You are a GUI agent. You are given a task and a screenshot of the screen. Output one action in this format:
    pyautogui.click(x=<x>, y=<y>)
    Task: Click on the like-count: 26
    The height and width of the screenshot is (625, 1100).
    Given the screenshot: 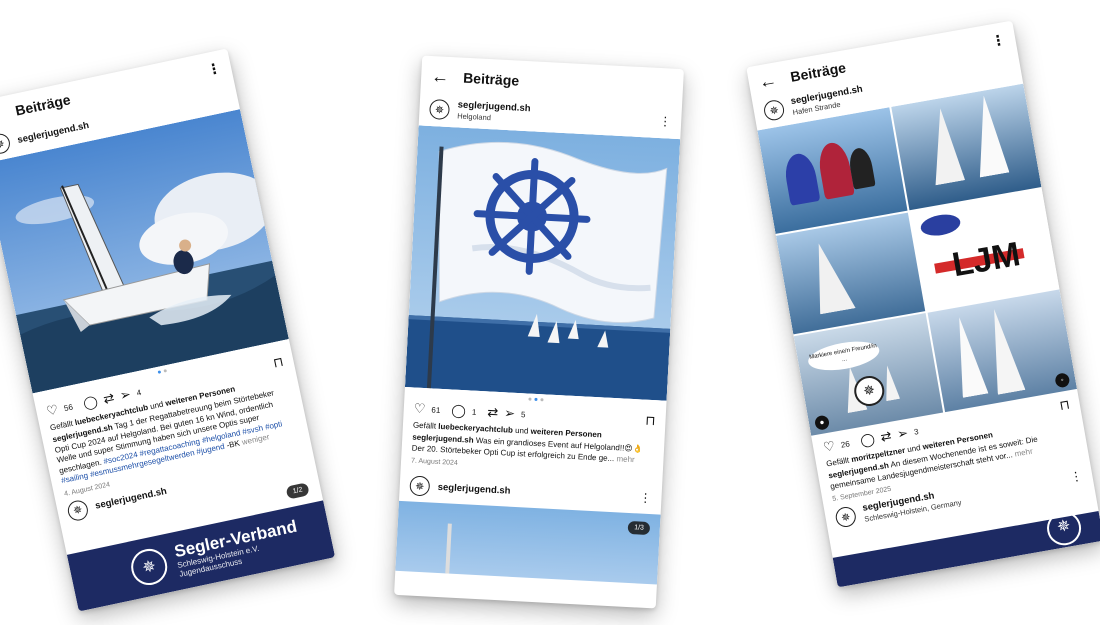 What is the action you would take?
    pyautogui.click(x=845, y=444)
    